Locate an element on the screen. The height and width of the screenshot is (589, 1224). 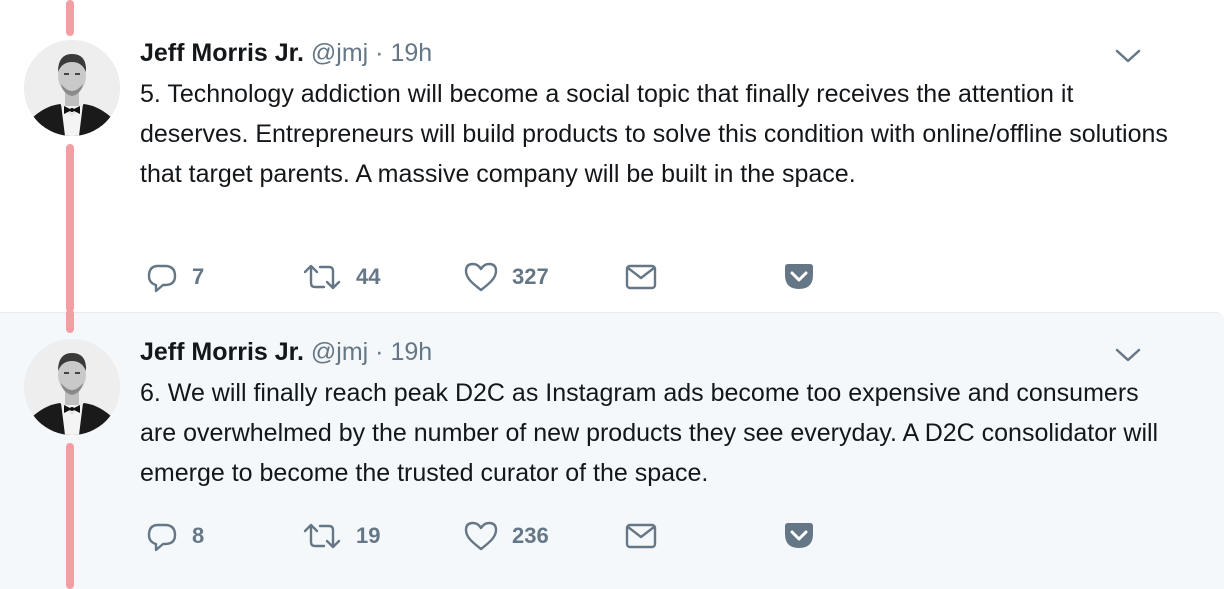
tweet-actions: 7 44 327 is located at coordinates (490, 277).